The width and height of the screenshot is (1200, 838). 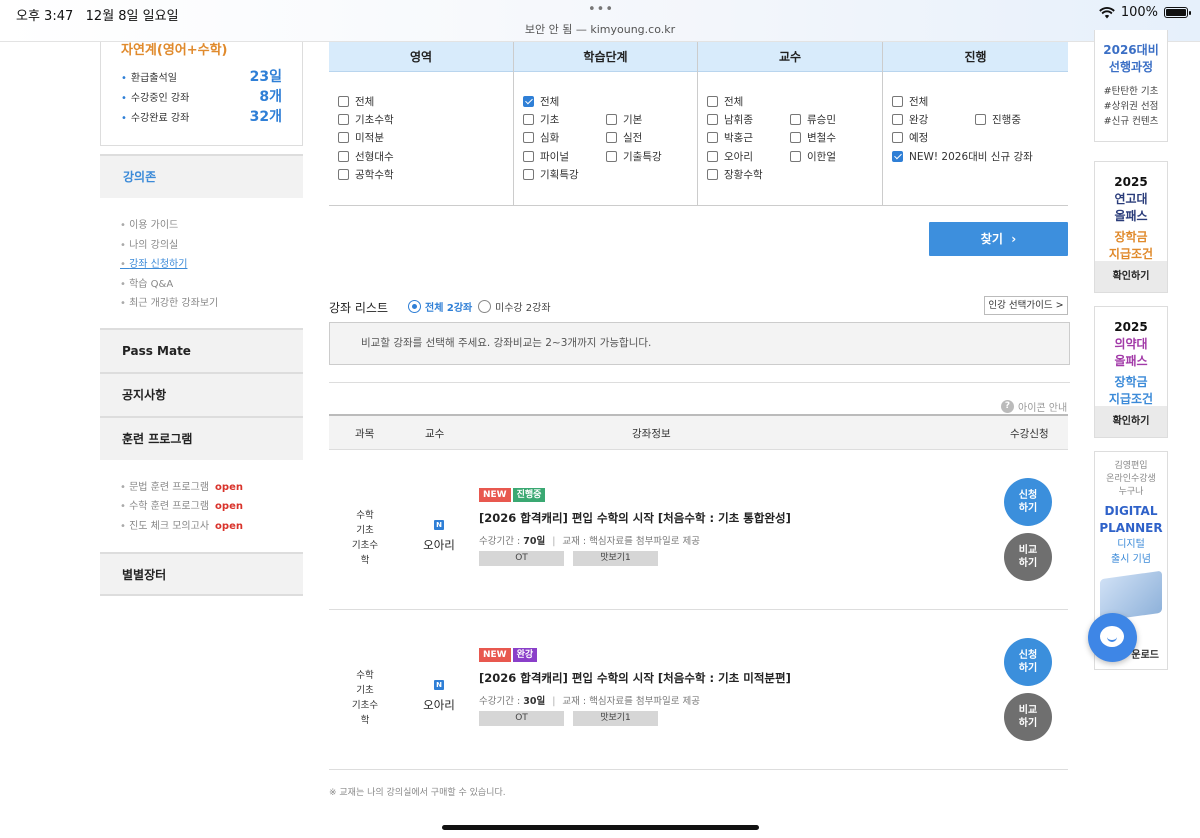 What do you see at coordinates (201, 527) in the screenshot?
I see `link-mock-test: 진도 체크 모의고사open` at bounding box center [201, 527].